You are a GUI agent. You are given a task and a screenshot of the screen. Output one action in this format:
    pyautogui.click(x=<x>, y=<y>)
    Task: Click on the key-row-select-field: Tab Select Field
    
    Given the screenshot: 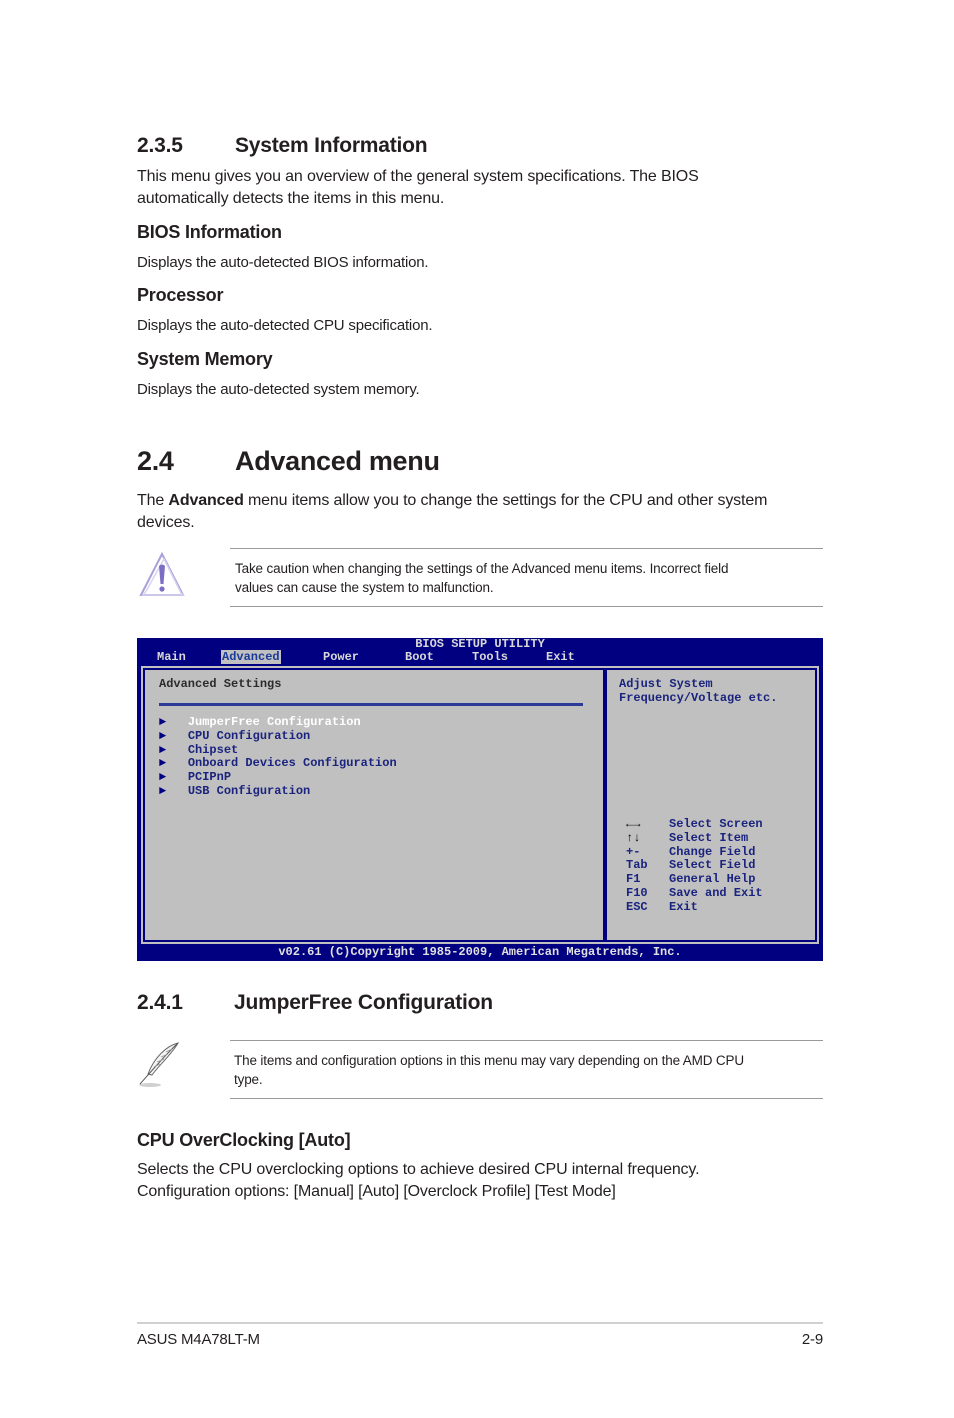 What is the action you would take?
    pyautogui.click(x=691, y=865)
    